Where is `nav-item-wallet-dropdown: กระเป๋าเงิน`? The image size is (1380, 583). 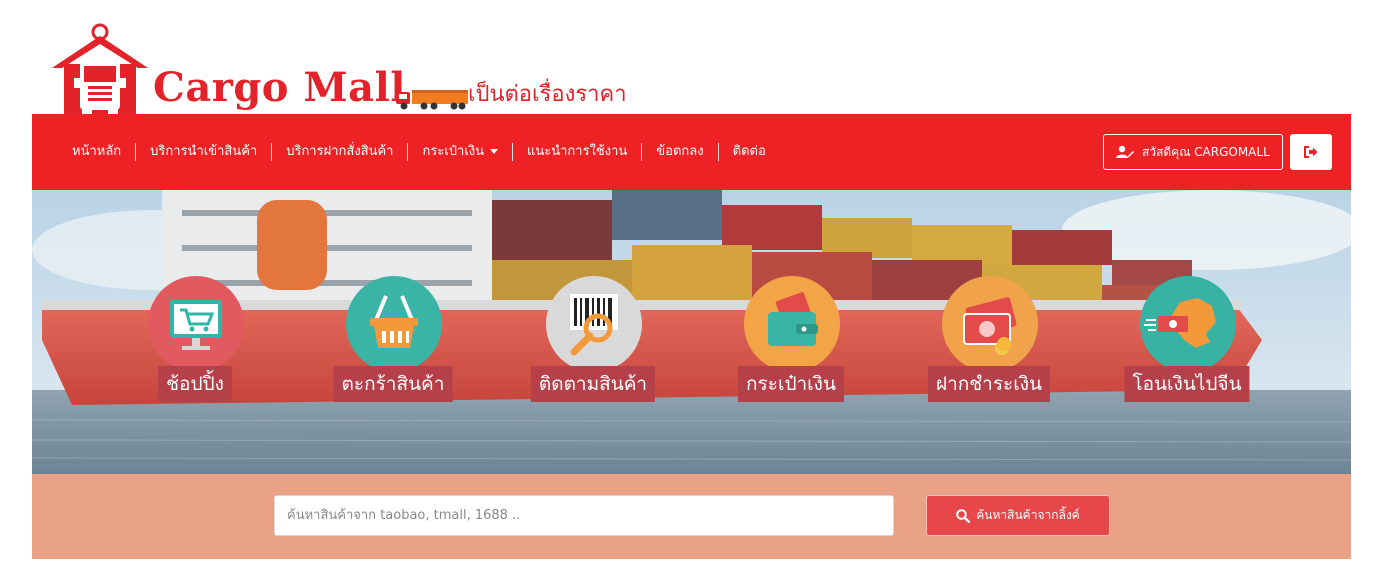
nav-item-wallet-dropdown: กระเป๋าเงิน is located at coordinates (459, 152).